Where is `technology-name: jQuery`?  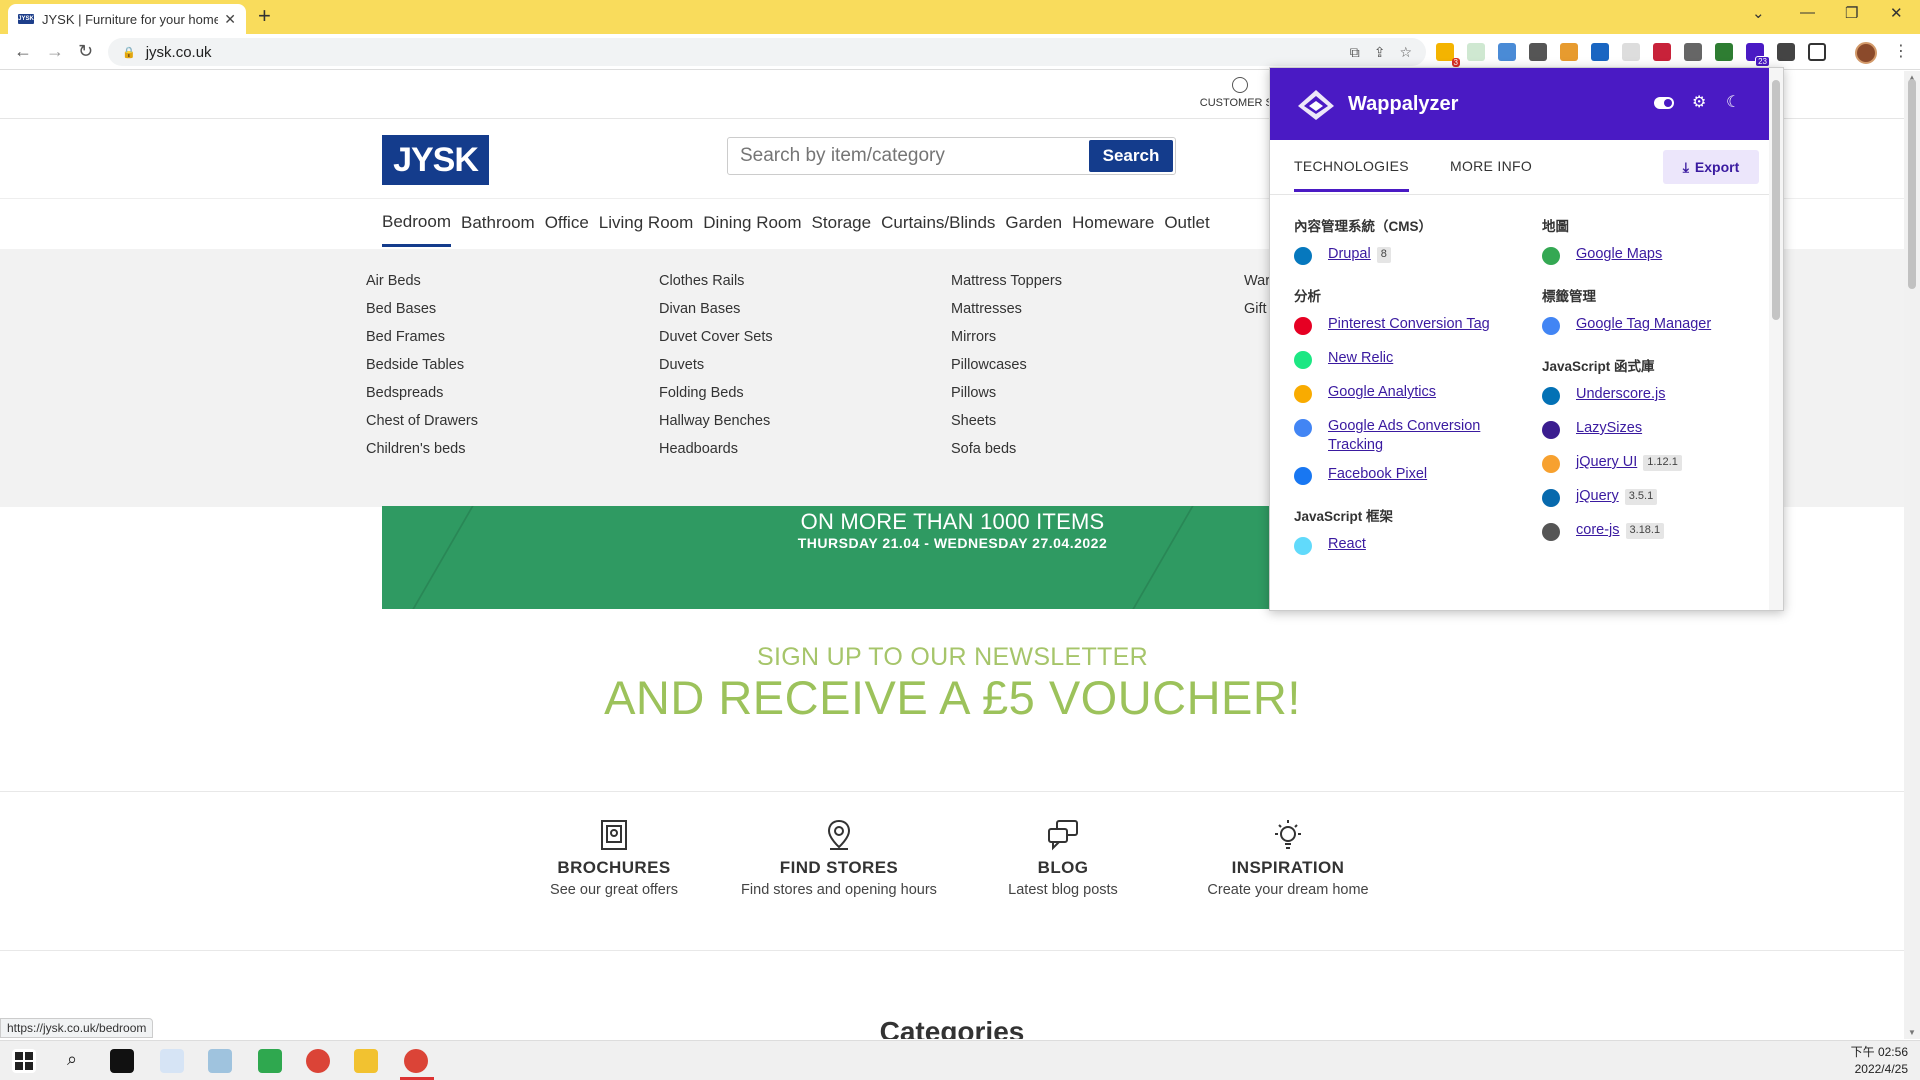
technology-name: jQuery is located at coordinates (1597, 496).